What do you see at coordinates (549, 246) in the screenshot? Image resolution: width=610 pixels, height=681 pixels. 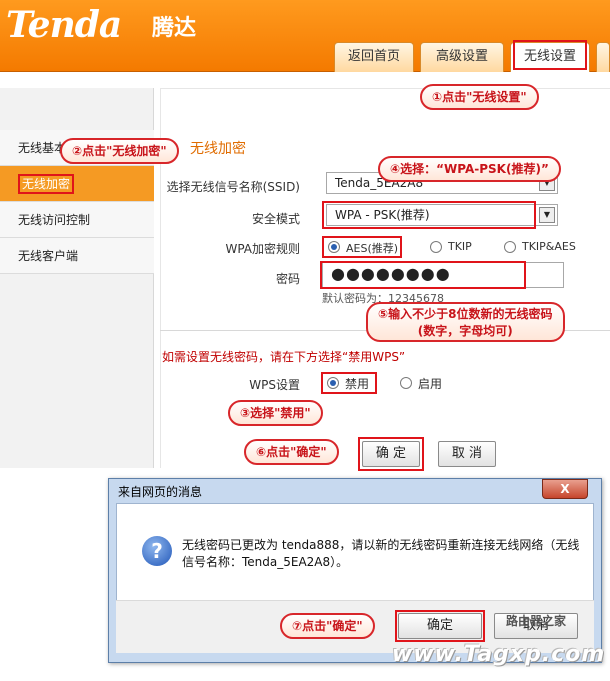 I see `tkip-aes-label: TKIP&AES` at bounding box center [549, 246].